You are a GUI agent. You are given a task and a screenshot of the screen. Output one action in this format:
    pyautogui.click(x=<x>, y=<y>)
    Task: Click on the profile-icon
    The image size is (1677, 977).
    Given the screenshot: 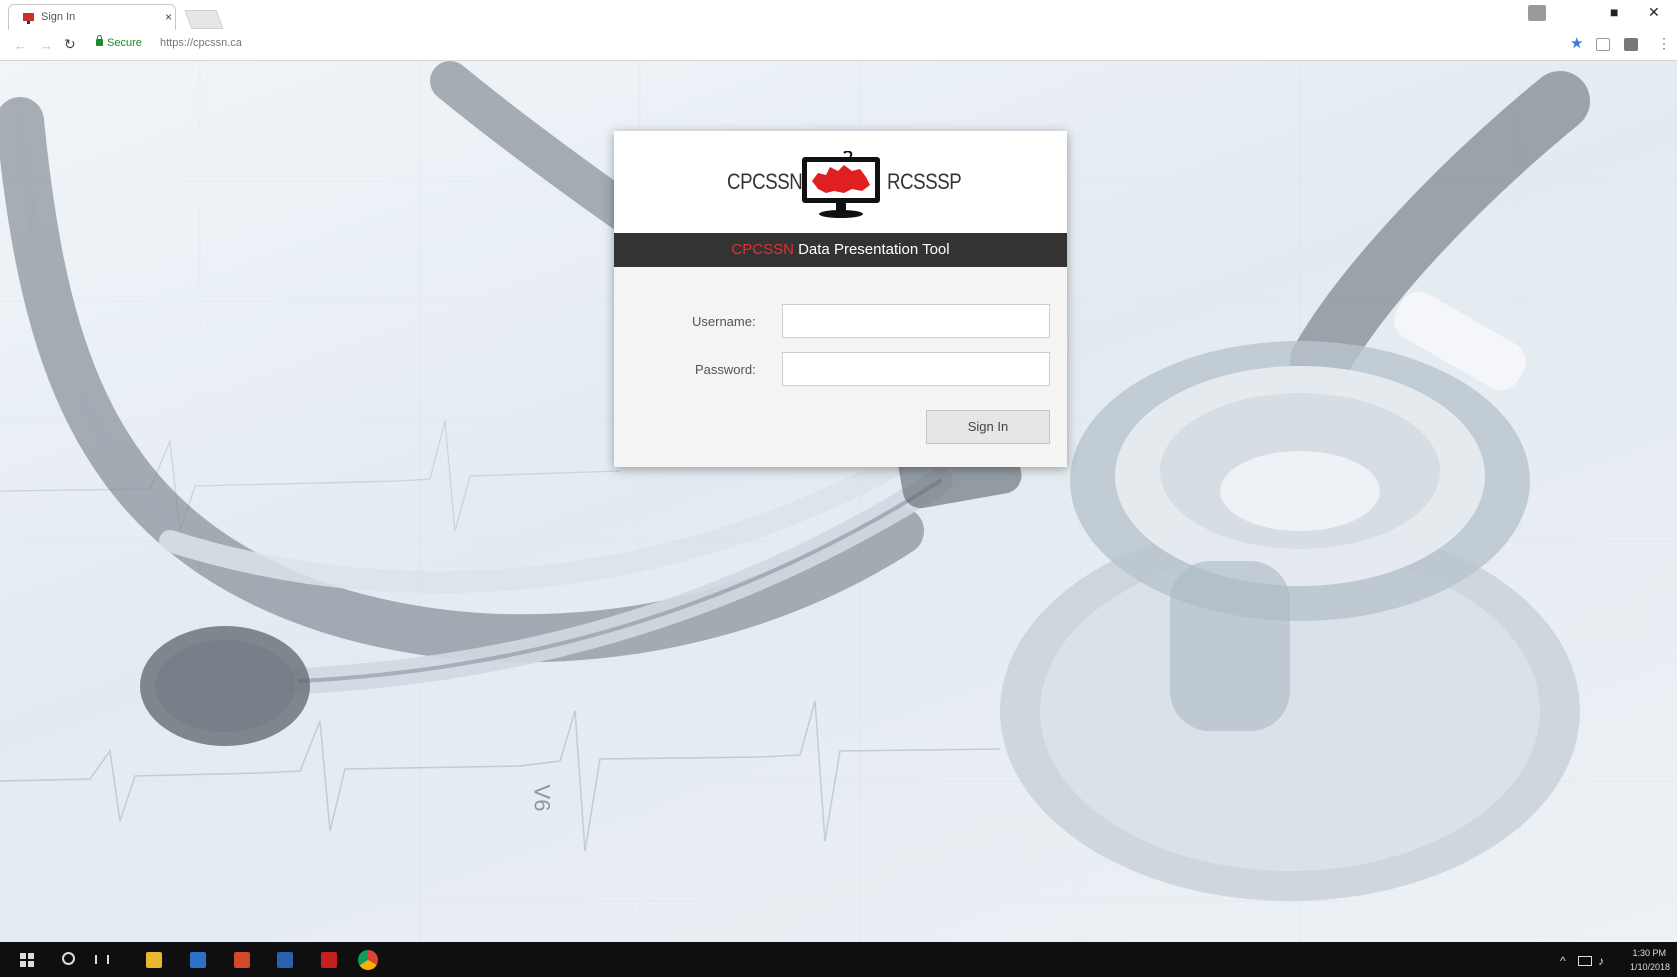 What is the action you would take?
    pyautogui.click(x=1537, y=13)
    